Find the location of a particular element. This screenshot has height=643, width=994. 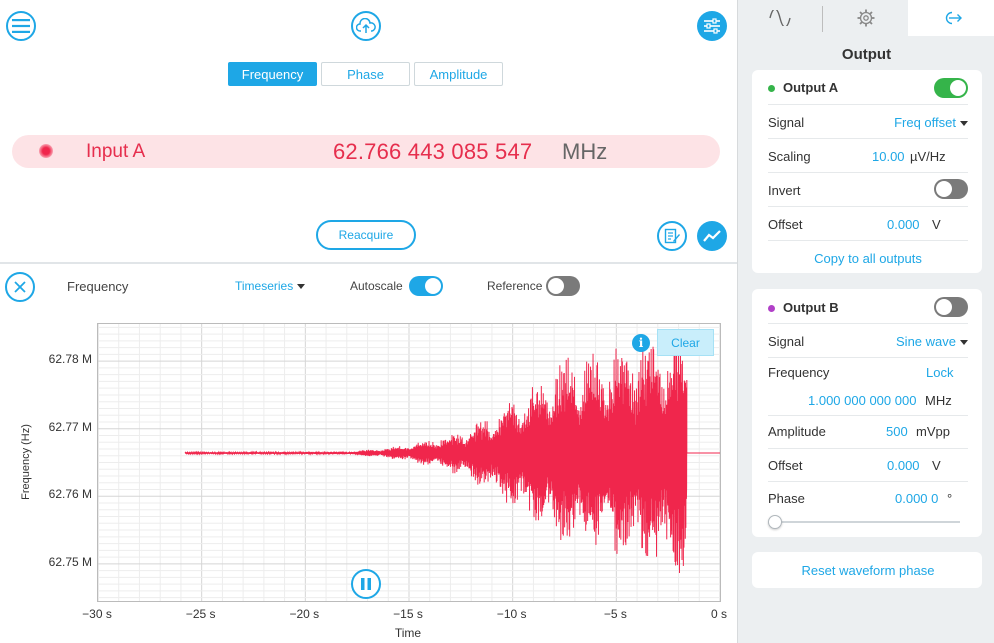

frequency-input: 1.000 000 000 000 is located at coordinates (862, 400).